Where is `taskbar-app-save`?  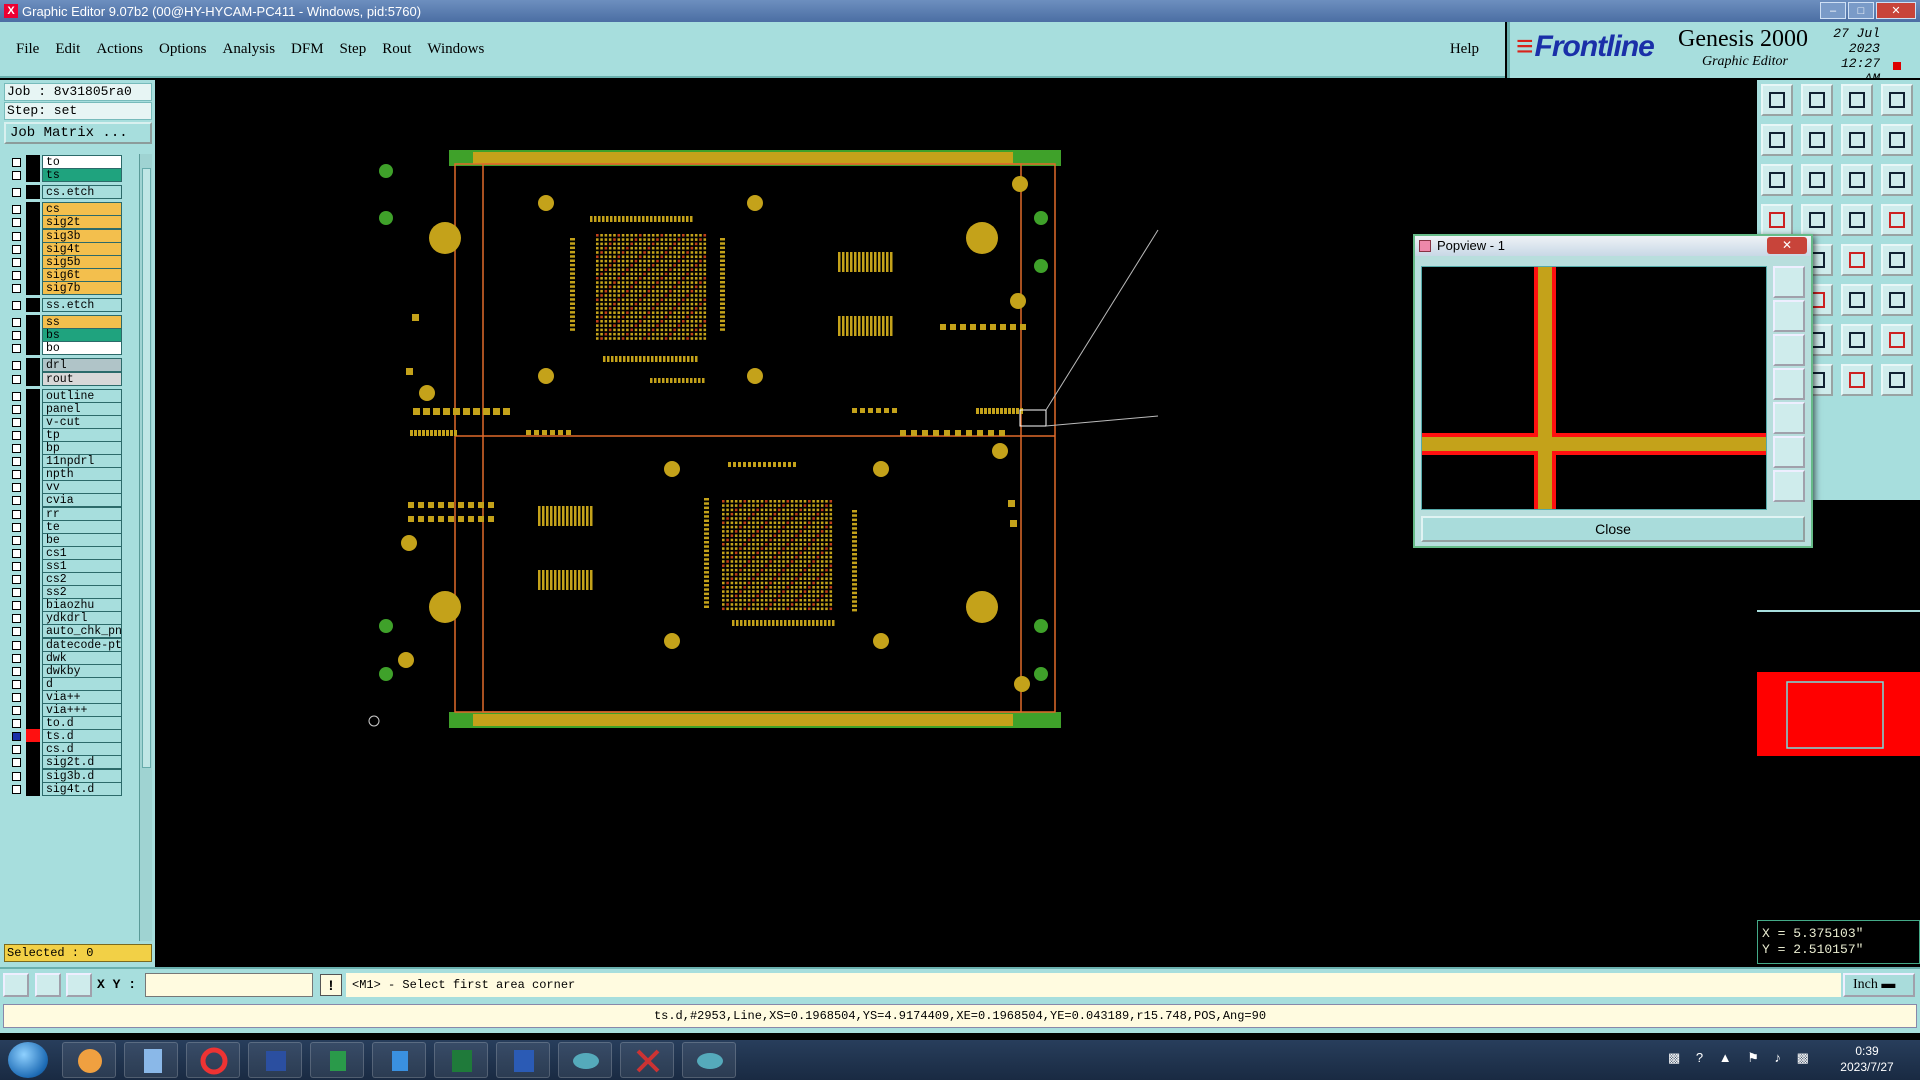 taskbar-app-save is located at coordinates (275, 1060).